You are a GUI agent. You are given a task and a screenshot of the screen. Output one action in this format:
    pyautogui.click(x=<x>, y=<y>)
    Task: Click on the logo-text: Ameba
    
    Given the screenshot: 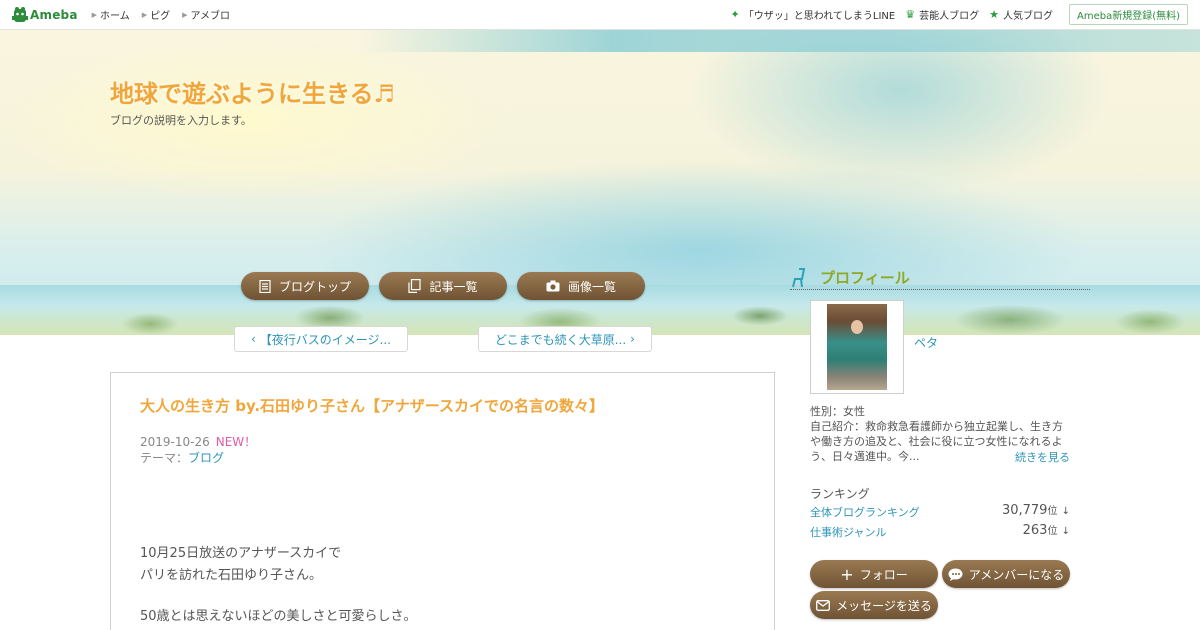 What is the action you would take?
    pyautogui.click(x=54, y=14)
    